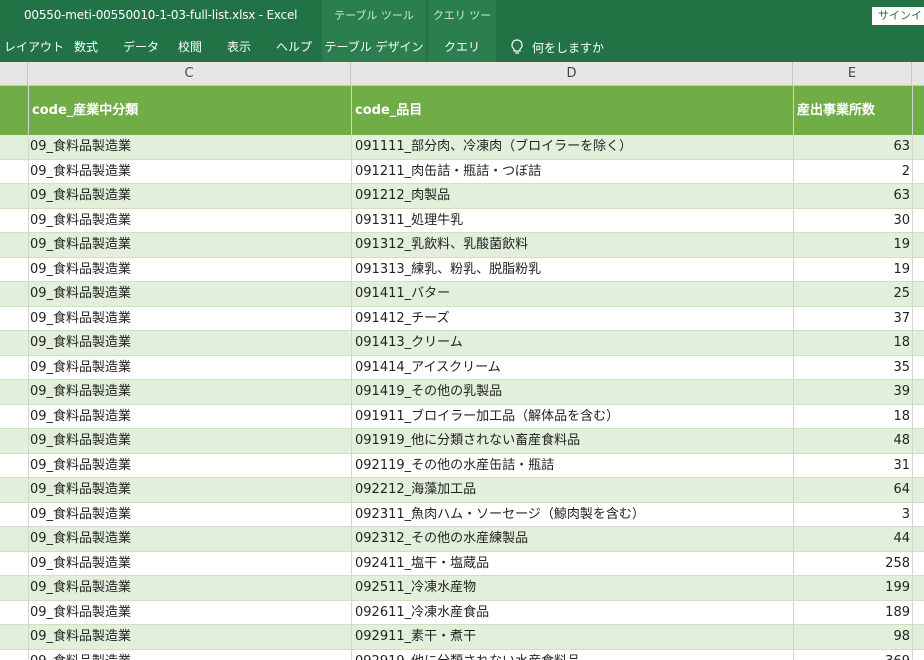 The width and height of the screenshot is (924, 660). I want to click on cell-item-code: 091919_他に分類されない畜産食料品, so click(467, 441).